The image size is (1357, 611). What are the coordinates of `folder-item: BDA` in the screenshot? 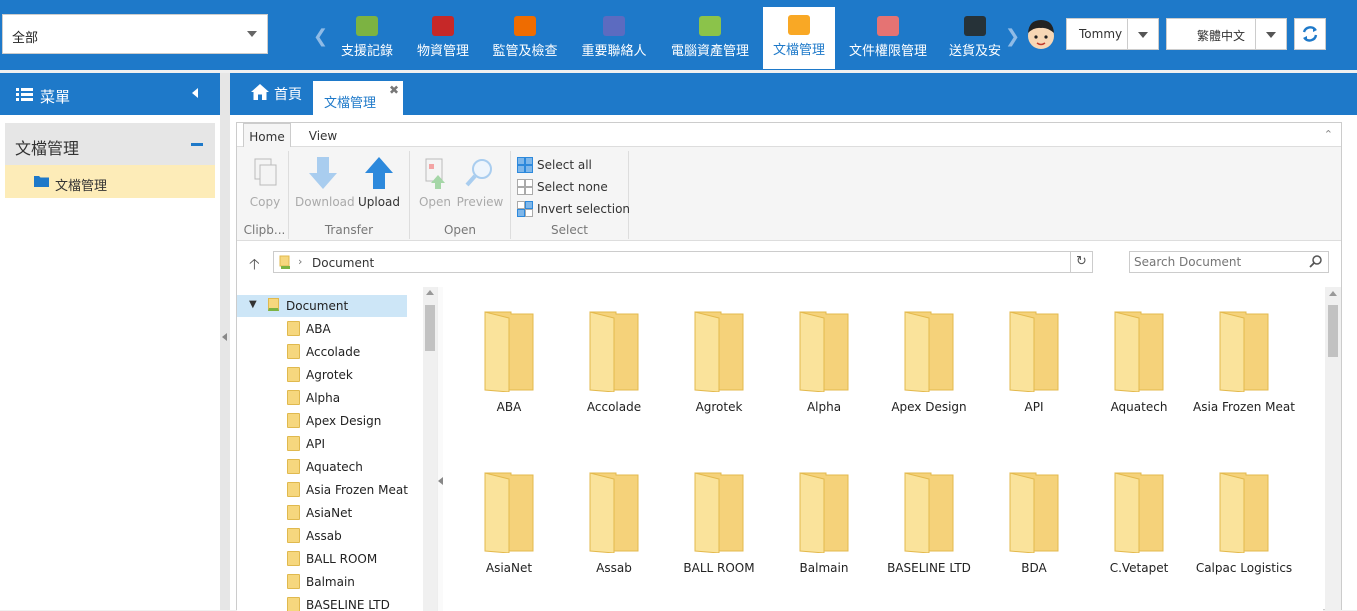 It's located at (1034, 523).